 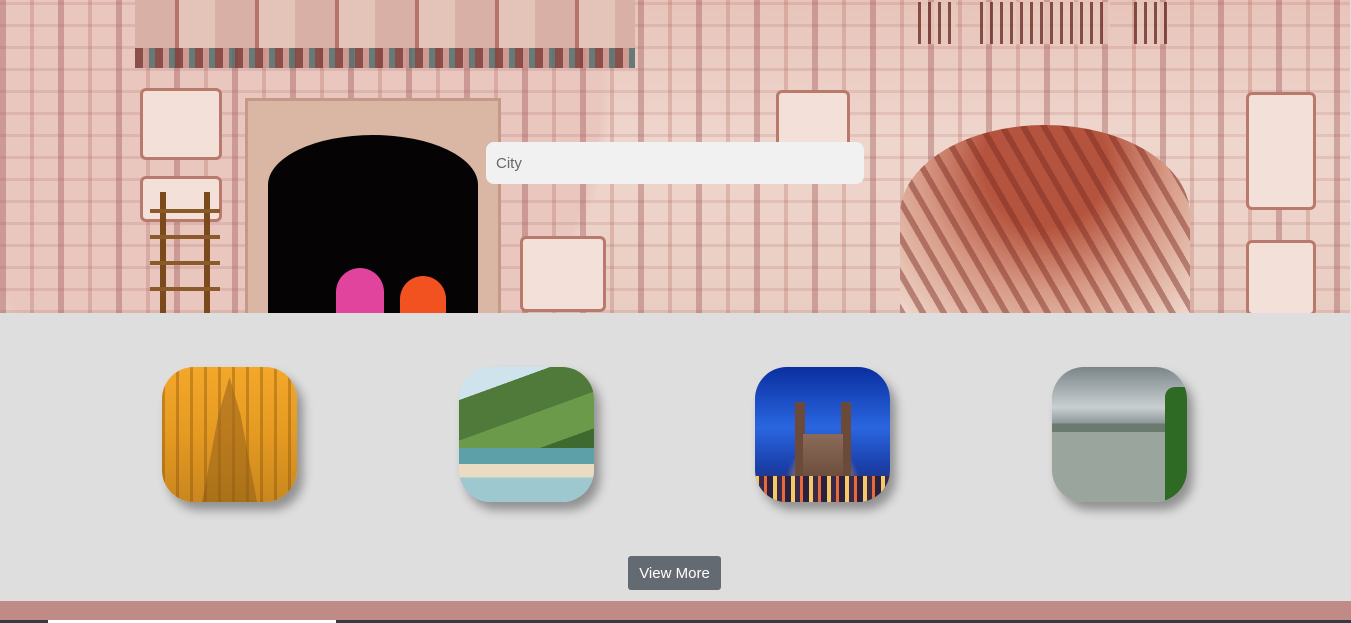 What do you see at coordinates (675, 610) in the screenshot?
I see `footer-band` at bounding box center [675, 610].